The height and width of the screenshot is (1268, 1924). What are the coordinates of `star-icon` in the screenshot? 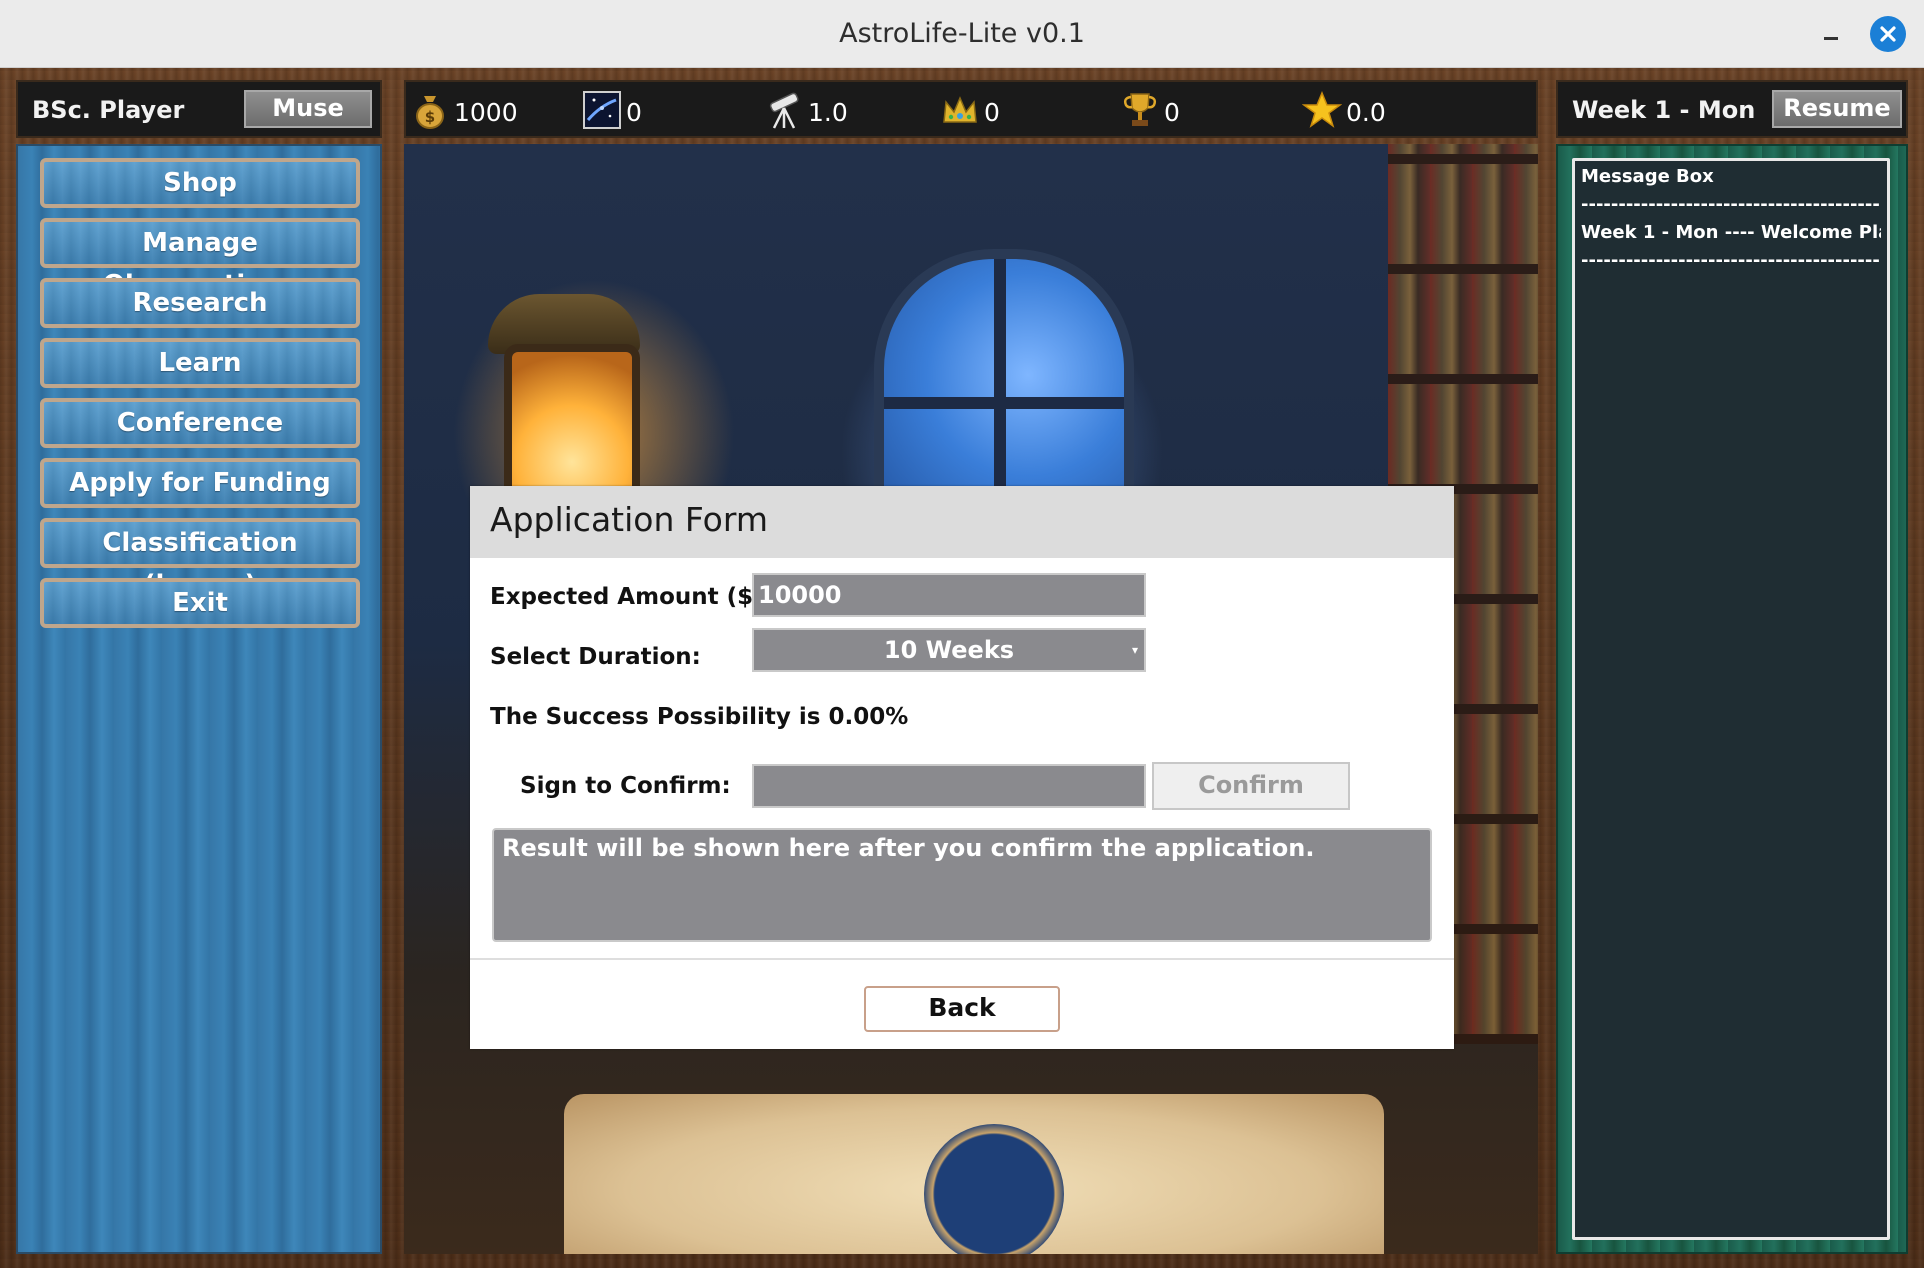 It's located at (1322, 109).